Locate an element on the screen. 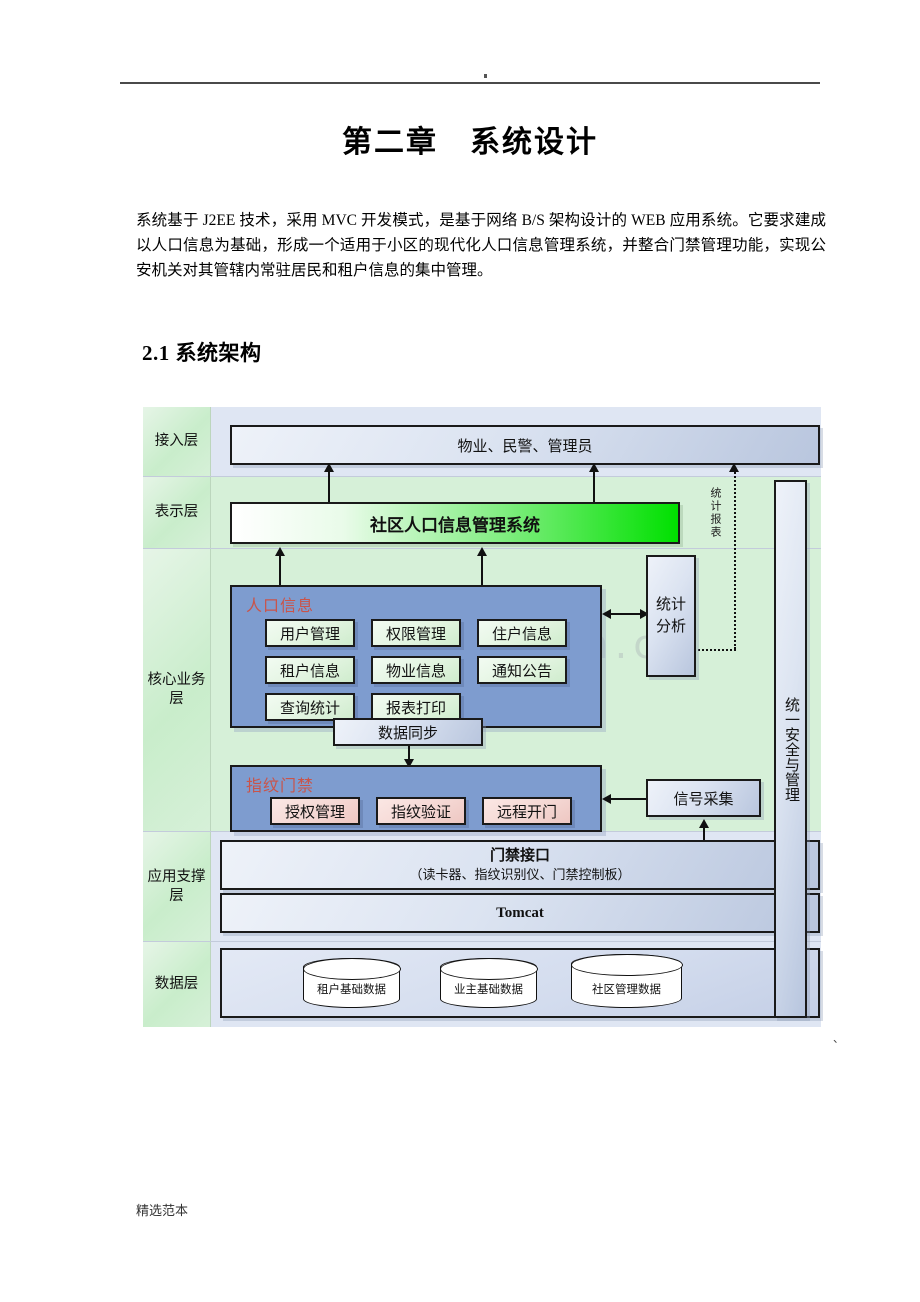  page-header-rule is located at coordinates (470, 83).